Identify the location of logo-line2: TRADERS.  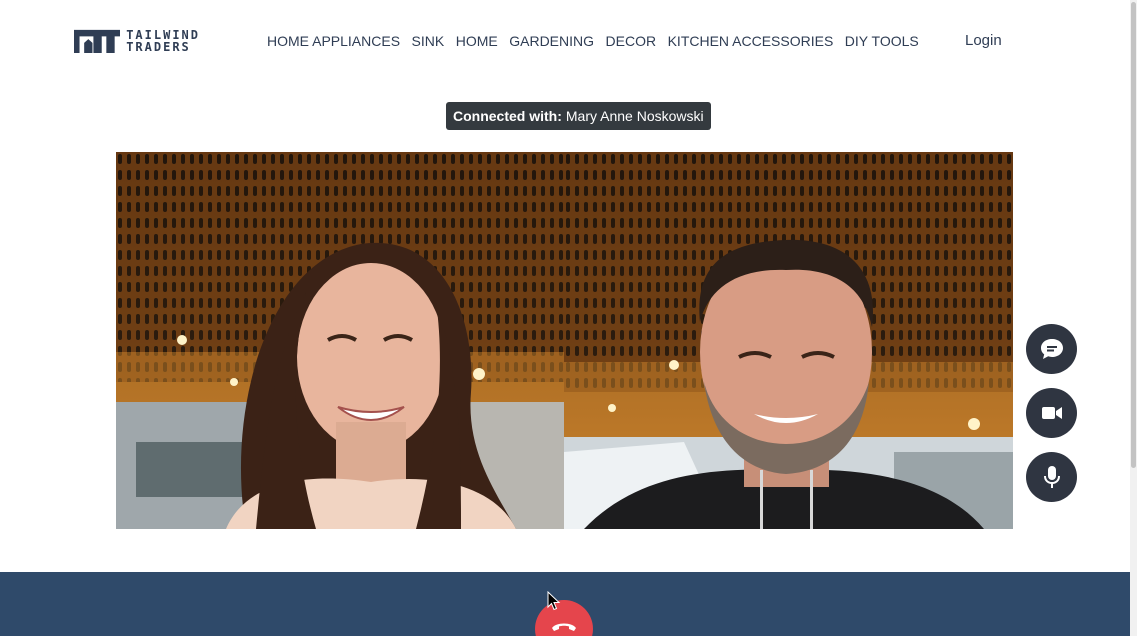
(158, 47).